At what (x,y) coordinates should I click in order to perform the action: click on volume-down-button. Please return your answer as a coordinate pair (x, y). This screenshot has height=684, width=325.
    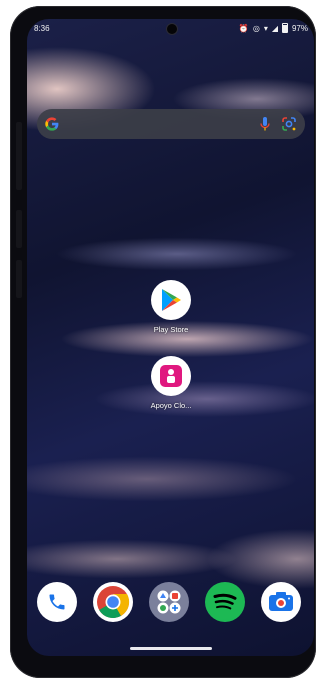
    Looking at the image, I should click on (19, 229).